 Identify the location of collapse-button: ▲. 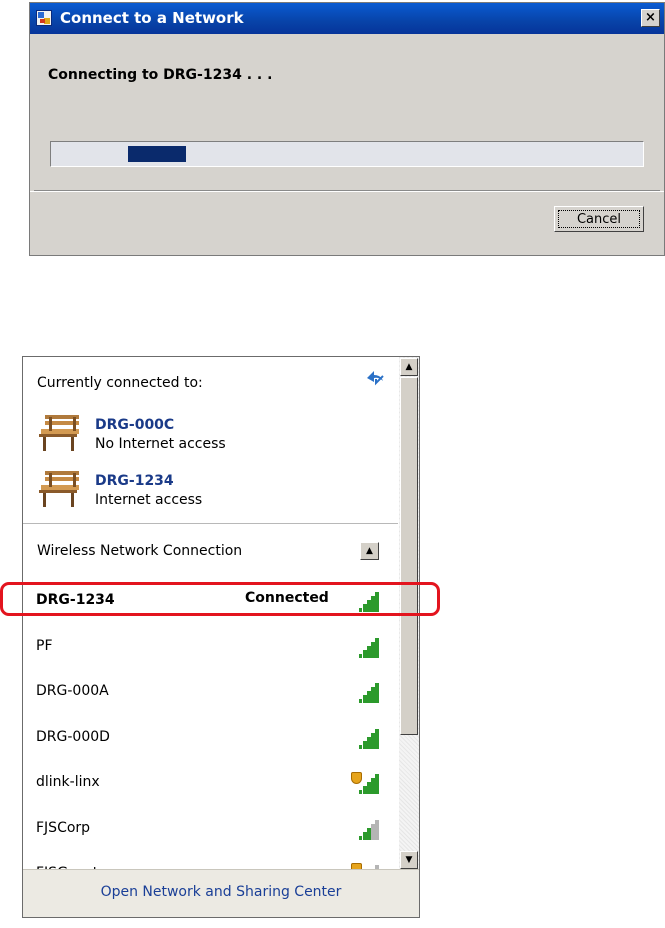
(369, 551).